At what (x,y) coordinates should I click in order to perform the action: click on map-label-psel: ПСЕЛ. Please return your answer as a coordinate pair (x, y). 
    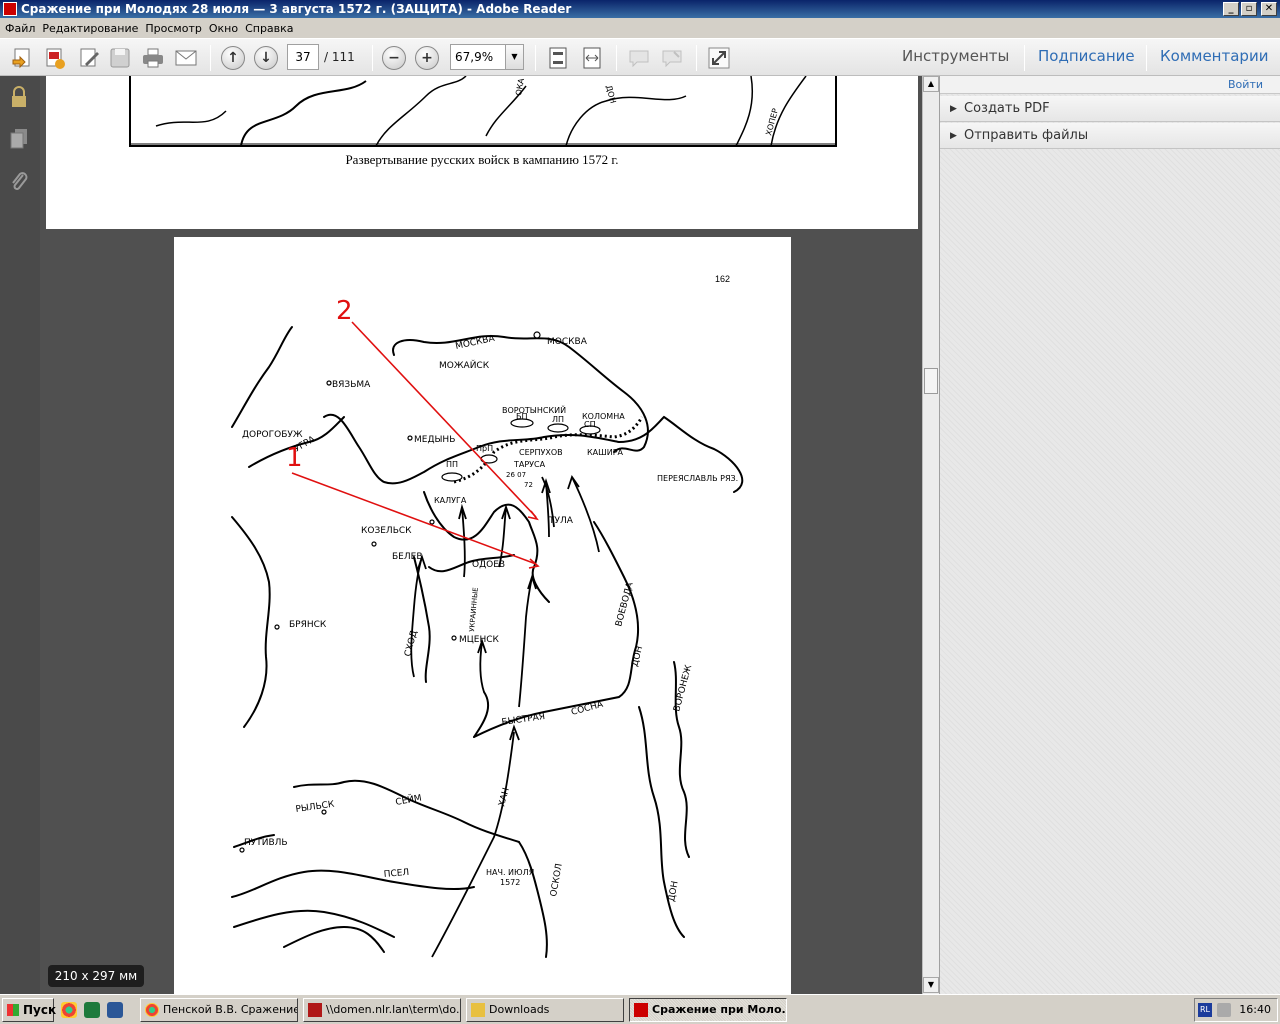
    Looking at the image, I should click on (396, 874).